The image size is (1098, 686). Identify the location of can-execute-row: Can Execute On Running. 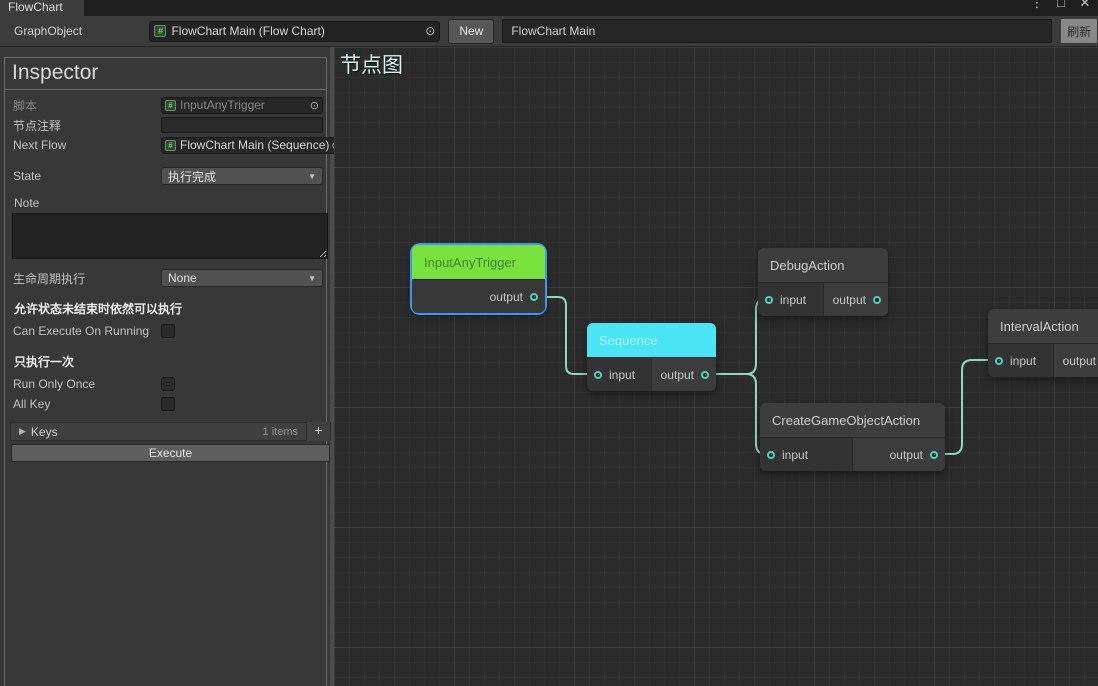
(168, 331).